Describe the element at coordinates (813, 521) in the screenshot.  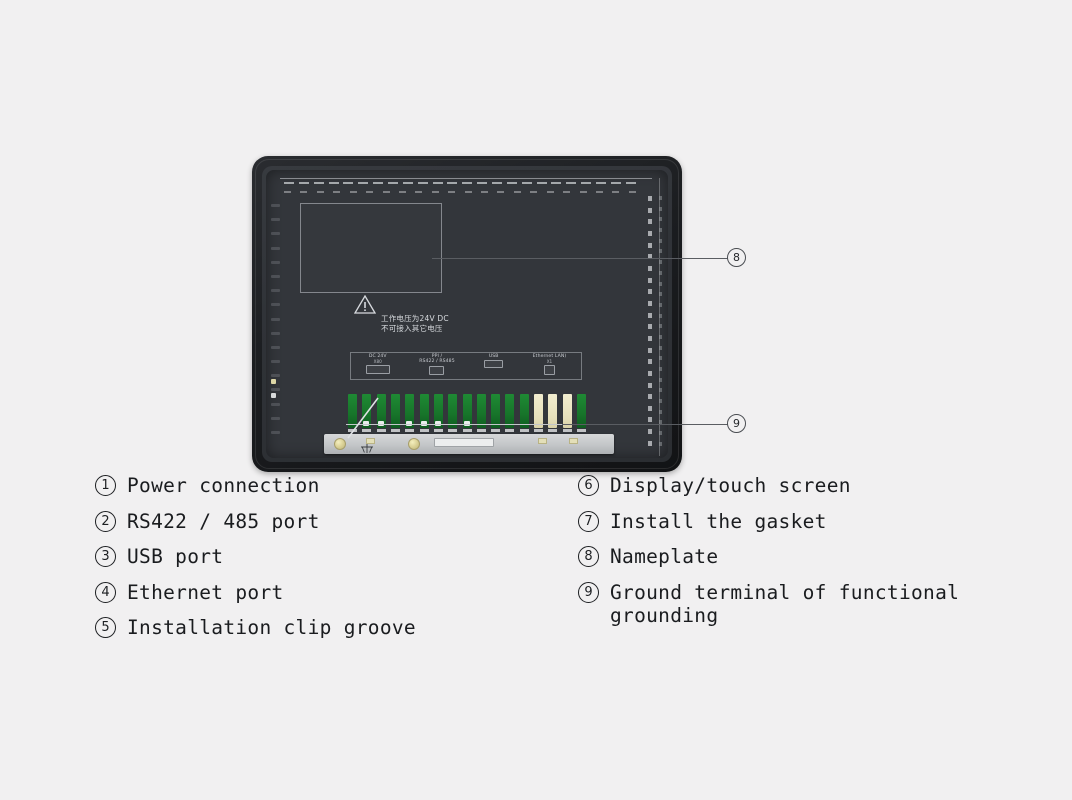
I see `legend-item-7: 7 Install the gasket` at that location.